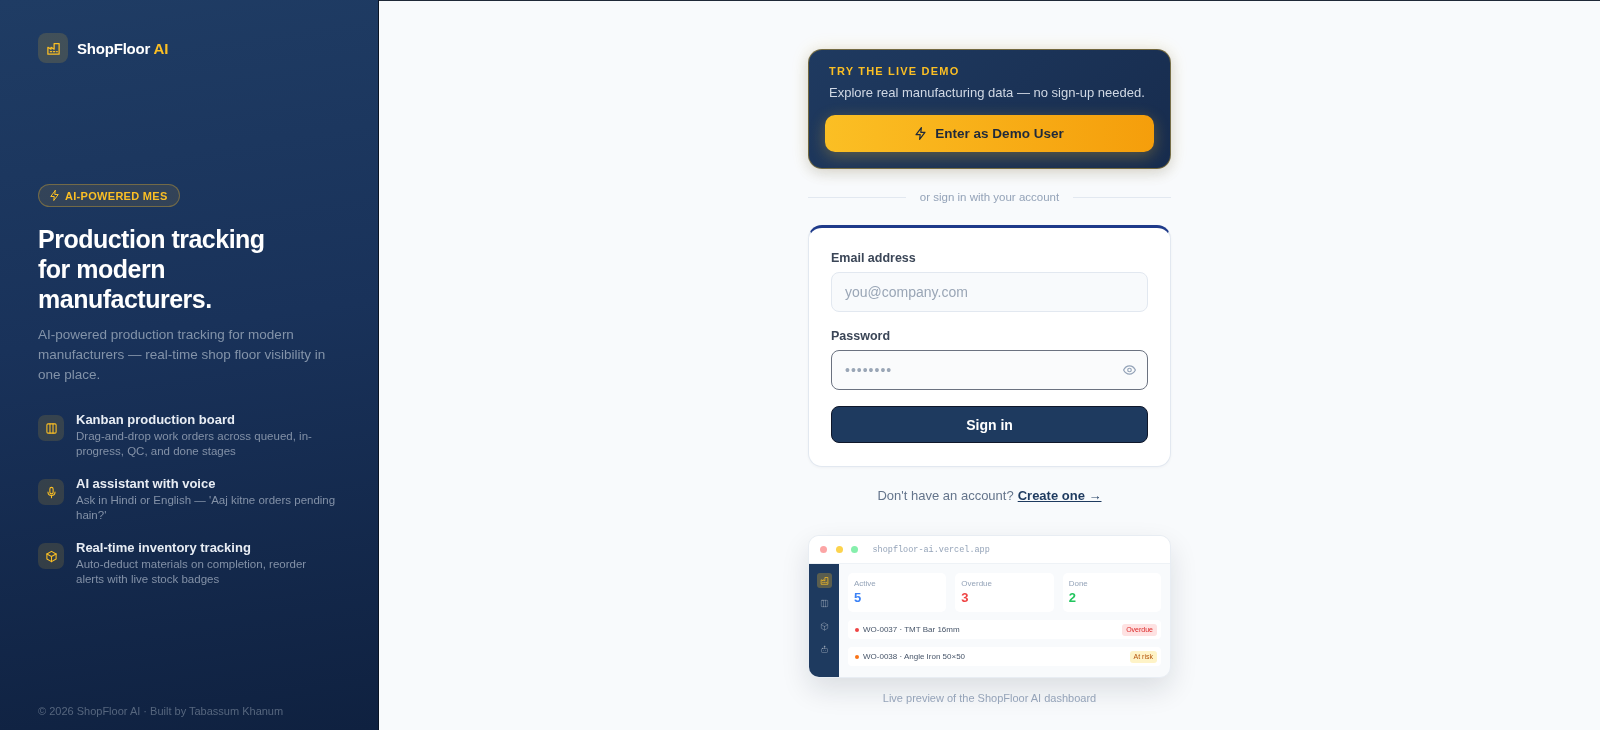  Describe the element at coordinates (155, 420) in the screenshot. I see `feature-title: Kanban production board` at that location.